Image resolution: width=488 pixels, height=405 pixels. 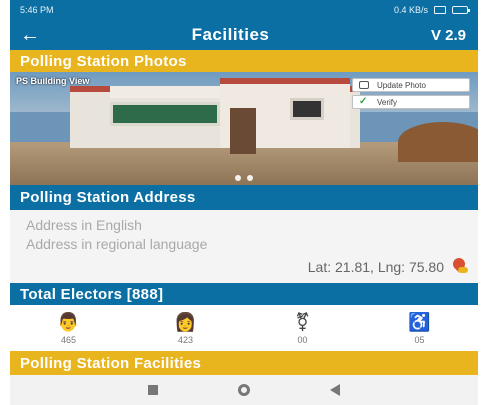 What do you see at coordinates (185, 340) in the screenshot?
I see `female-count: 423` at bounding box center [185, 340].